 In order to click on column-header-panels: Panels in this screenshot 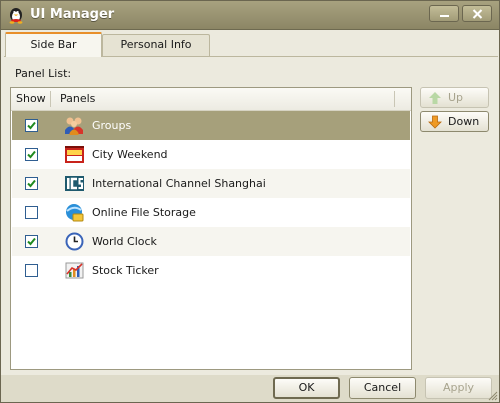, I will do `click(77, 98)`.